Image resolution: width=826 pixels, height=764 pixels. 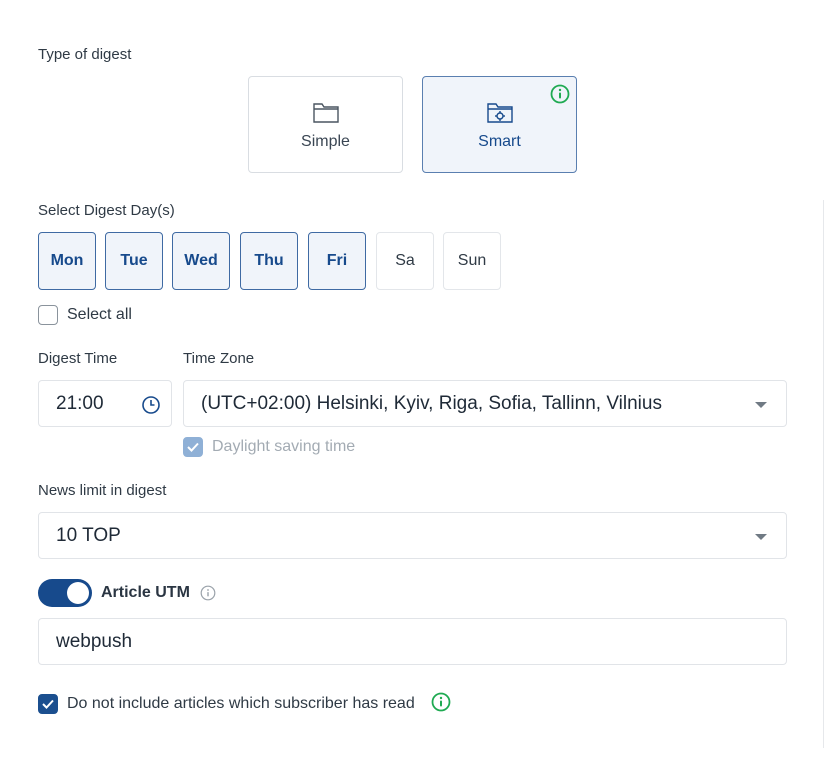 What do you see at coordinates (78, 358) in the screenshot?
I see `digest-time-label: Digest Time` at bounding box center [78, 358].